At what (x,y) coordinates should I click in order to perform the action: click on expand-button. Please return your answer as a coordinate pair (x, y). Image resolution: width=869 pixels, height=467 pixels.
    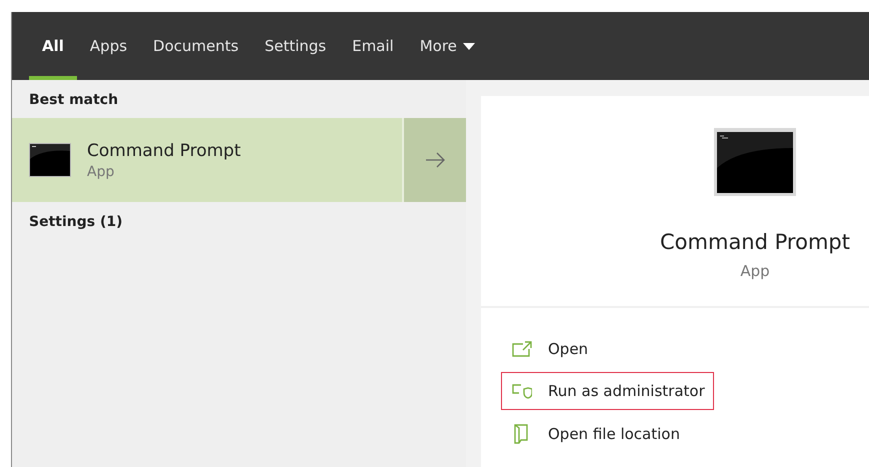
    Looking at the image, I should click on (434, 160).